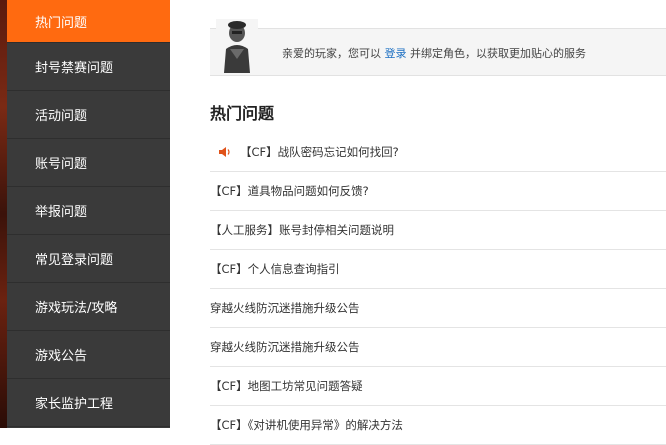 The height and width of the screenshot is (445, 666). Describe the element at coordinates (438, 152) in the screenshot. I see `question-item: 【CF】战队密码忘记如何找回?` at that location.